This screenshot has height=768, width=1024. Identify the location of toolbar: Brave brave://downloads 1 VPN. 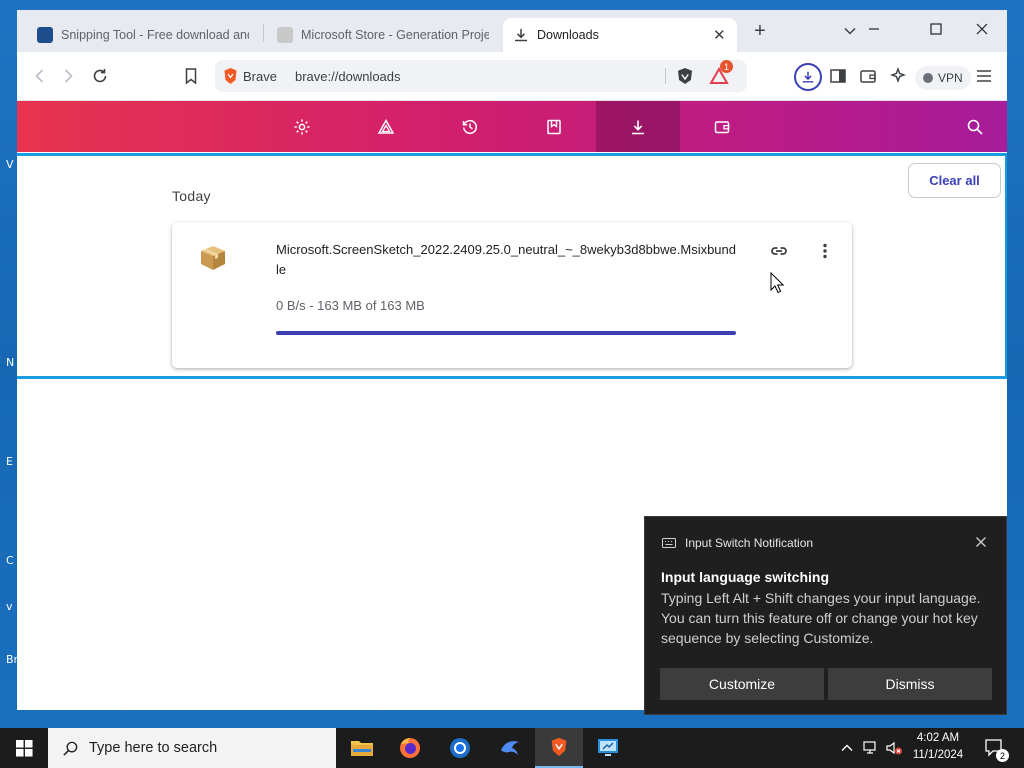
(512, 76).